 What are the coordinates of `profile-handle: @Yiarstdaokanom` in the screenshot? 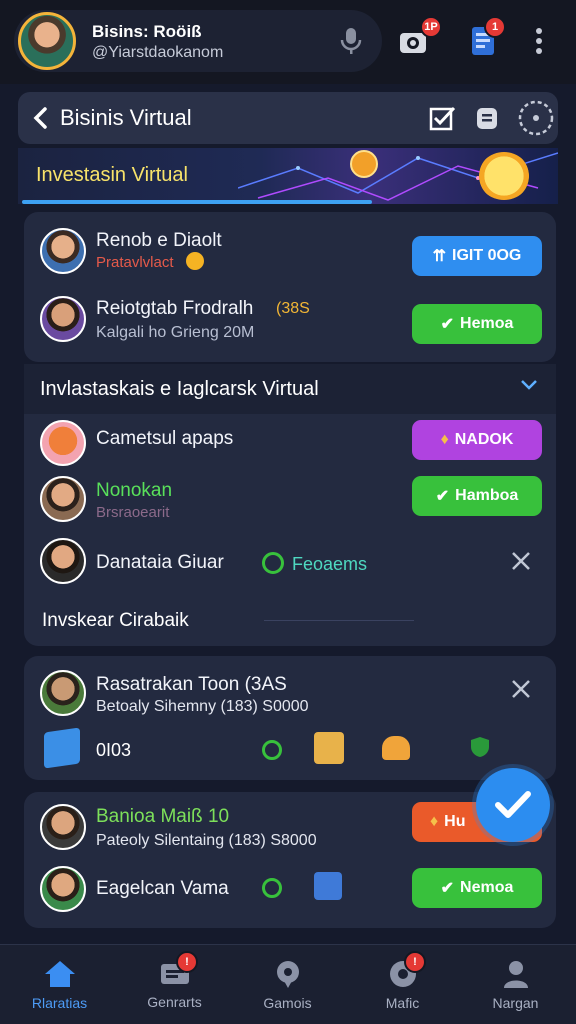 It's located at (158, 52).